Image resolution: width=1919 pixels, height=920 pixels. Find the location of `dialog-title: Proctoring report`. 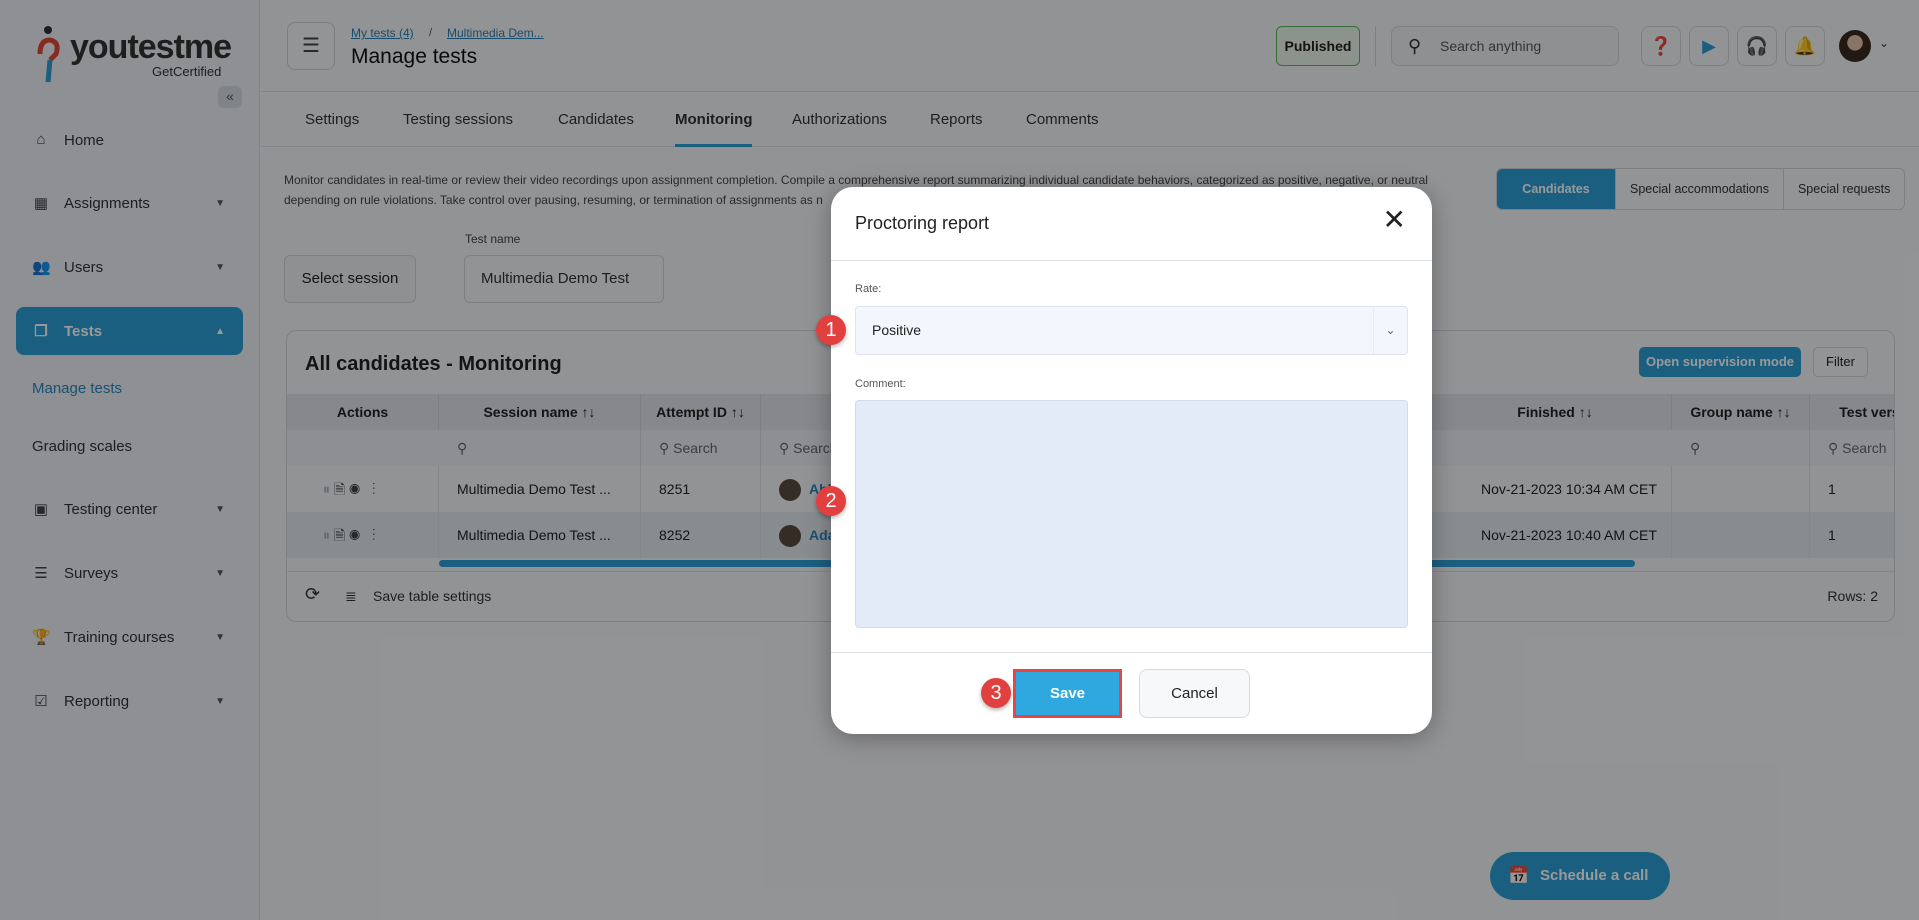

dialog-title: Proctoring report is located at coordinates (922, 223).